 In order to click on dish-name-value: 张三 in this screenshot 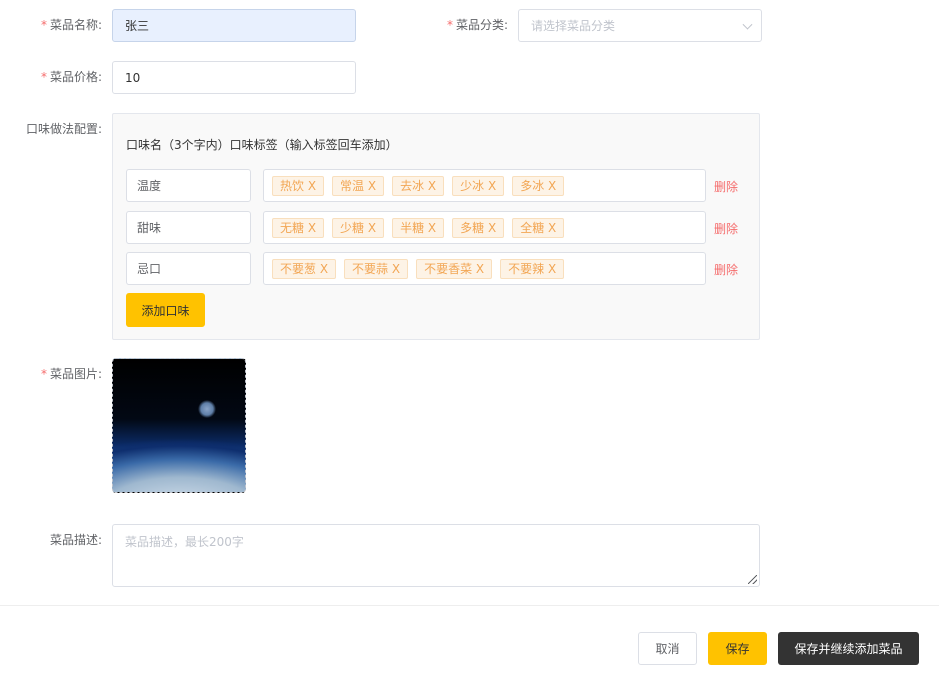, I will do `click(137, 26)`.